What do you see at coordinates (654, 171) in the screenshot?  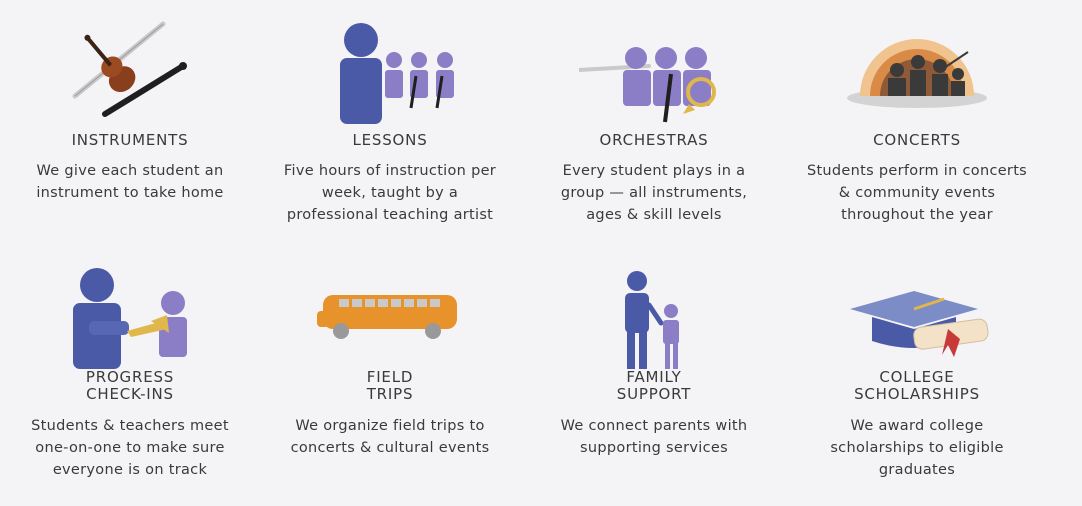 I see `description-line: Every student plays in a` at bounding box center [654, 171].